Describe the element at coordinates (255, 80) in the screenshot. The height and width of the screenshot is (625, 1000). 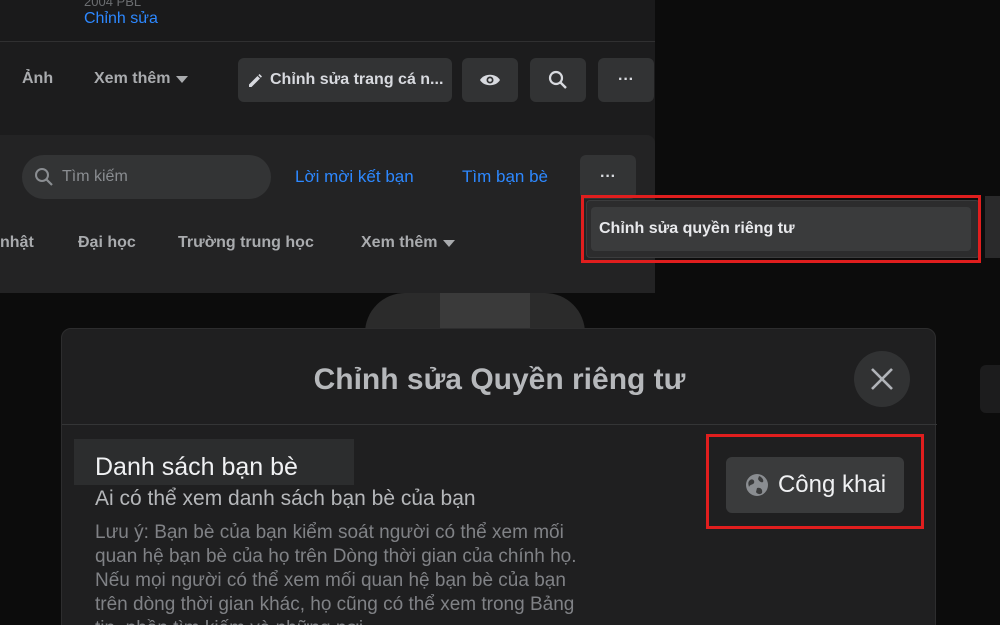
I see `pencil-icon` at that location.